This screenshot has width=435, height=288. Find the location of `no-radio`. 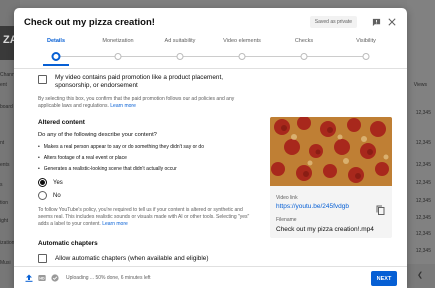

no-radio is located at coordinates (42, 195).